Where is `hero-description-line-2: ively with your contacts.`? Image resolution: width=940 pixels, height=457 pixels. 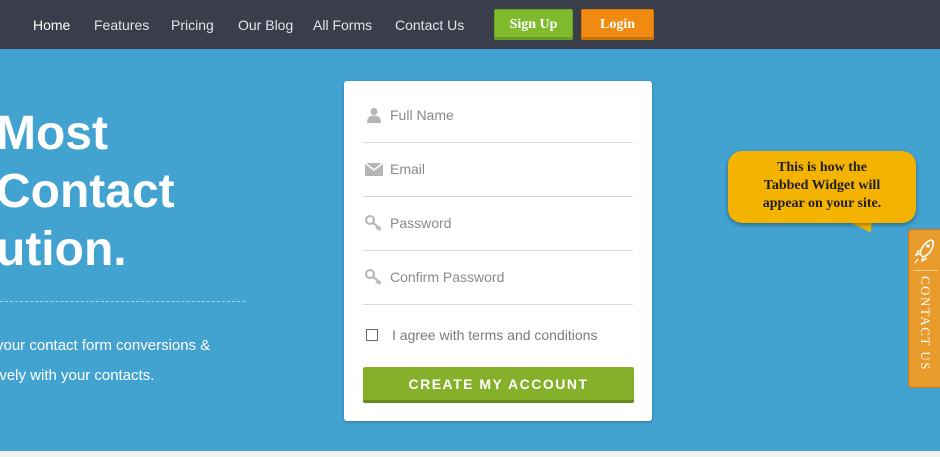
hero-description-line-2: ively with your contacts. is located at coordinates (77, 375).